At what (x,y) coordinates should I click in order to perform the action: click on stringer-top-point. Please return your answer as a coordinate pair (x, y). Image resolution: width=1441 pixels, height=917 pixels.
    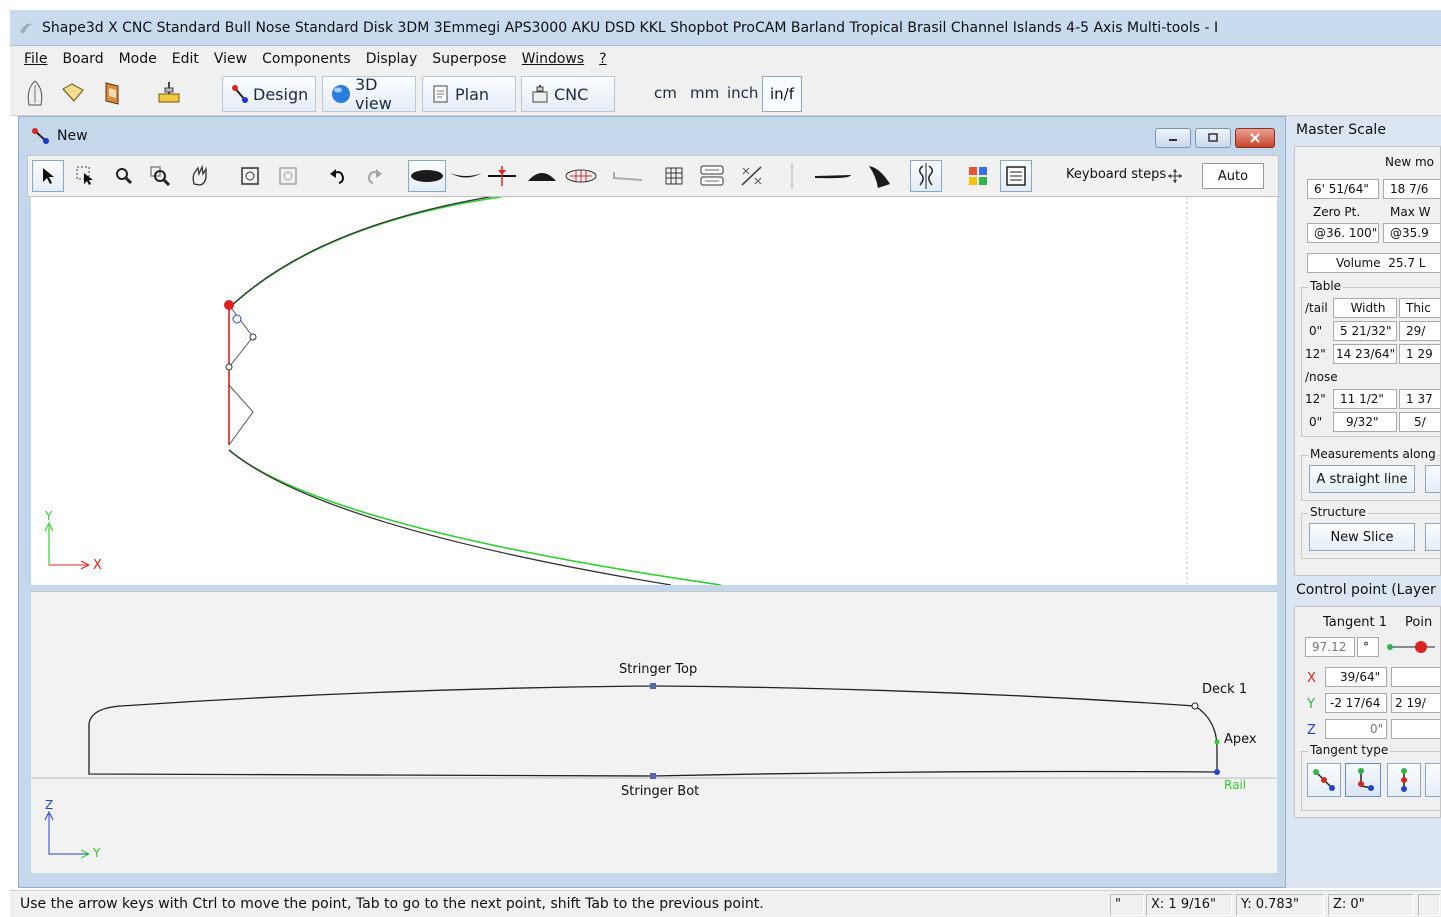
    Looking at the image, I should click on (653, 686).